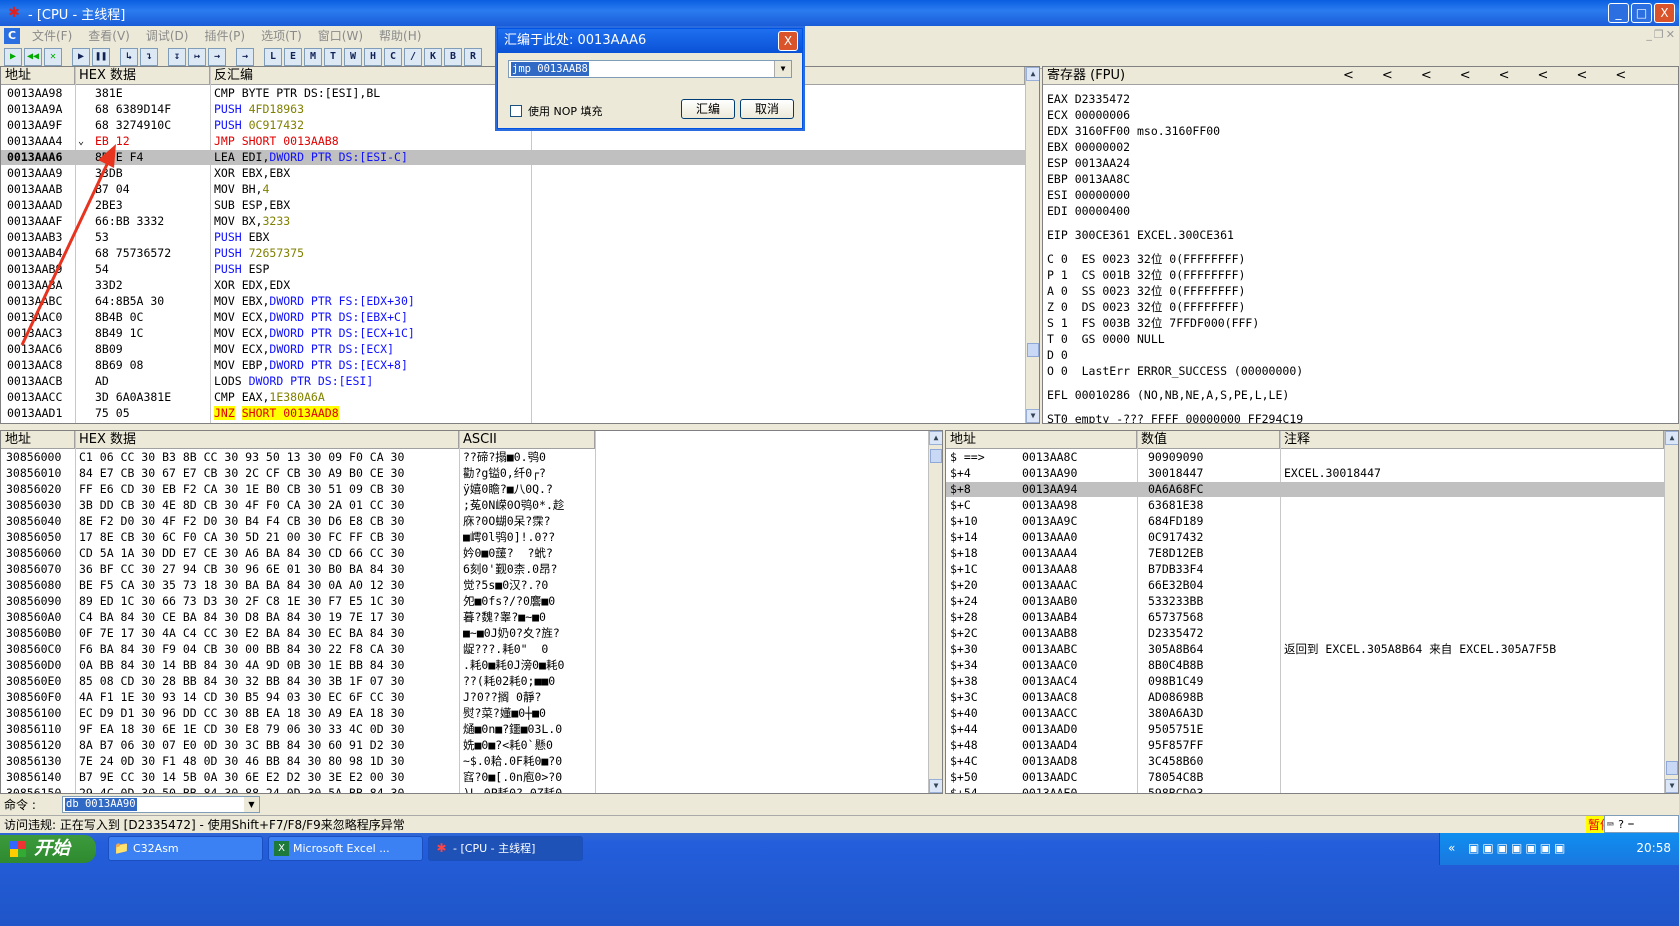 The height and width of the screenshot is (926, 1679). I want to click on disasm-row: 0013AAA9 33DB XOR EBX,EBX, so click(513, 173).